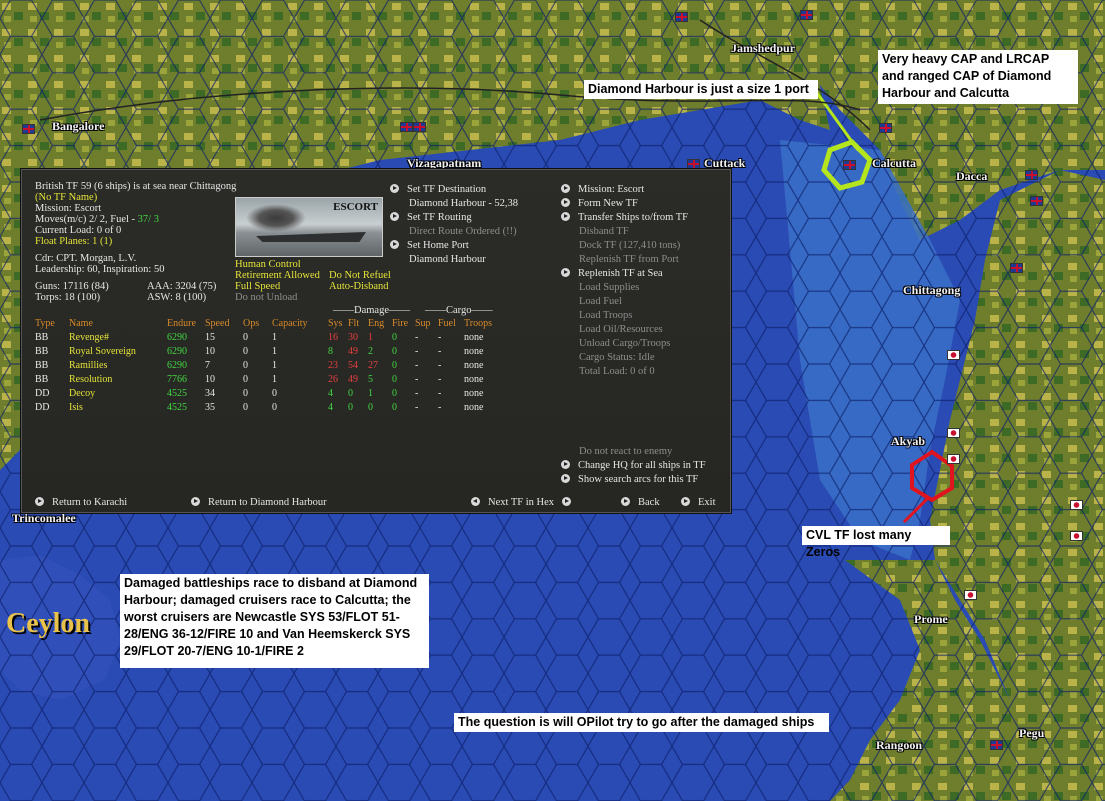 The width and height of the screenshot is (1105, 801). Describe the element at coordinates (309, 227) in the screenshot. I see `ship-photo: ESCORT` at that location.